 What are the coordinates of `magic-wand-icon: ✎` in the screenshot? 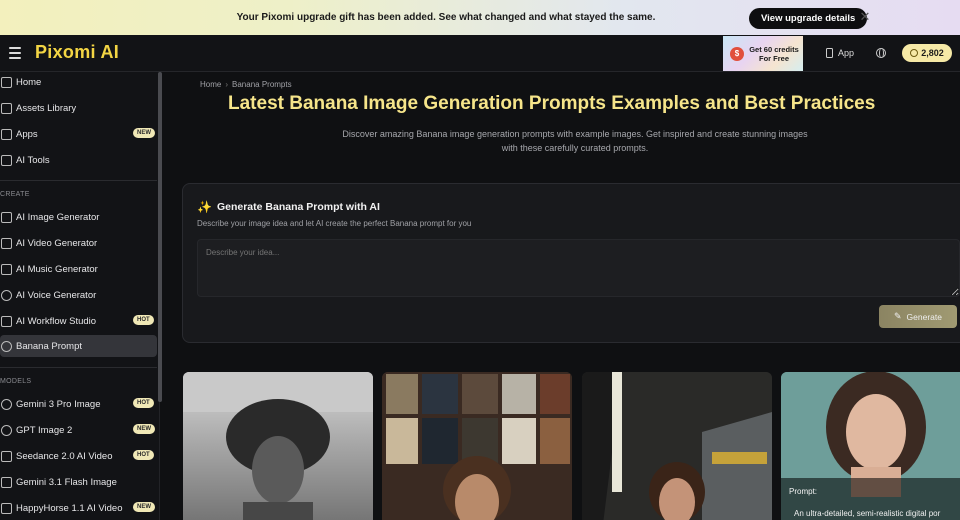 It's located at (898, 316).